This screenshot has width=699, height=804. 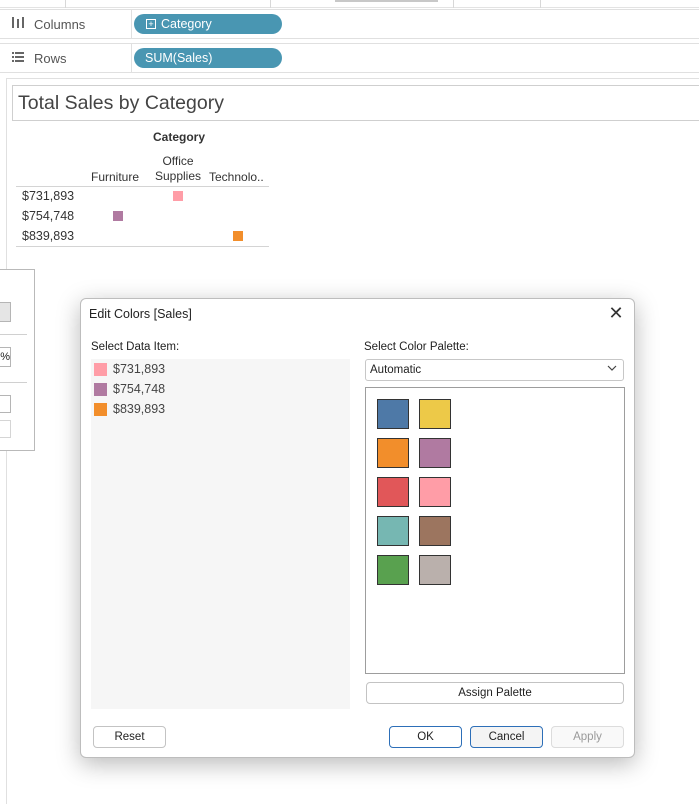 I want to click on chevron-down-icon, so click(x=612, y=369).